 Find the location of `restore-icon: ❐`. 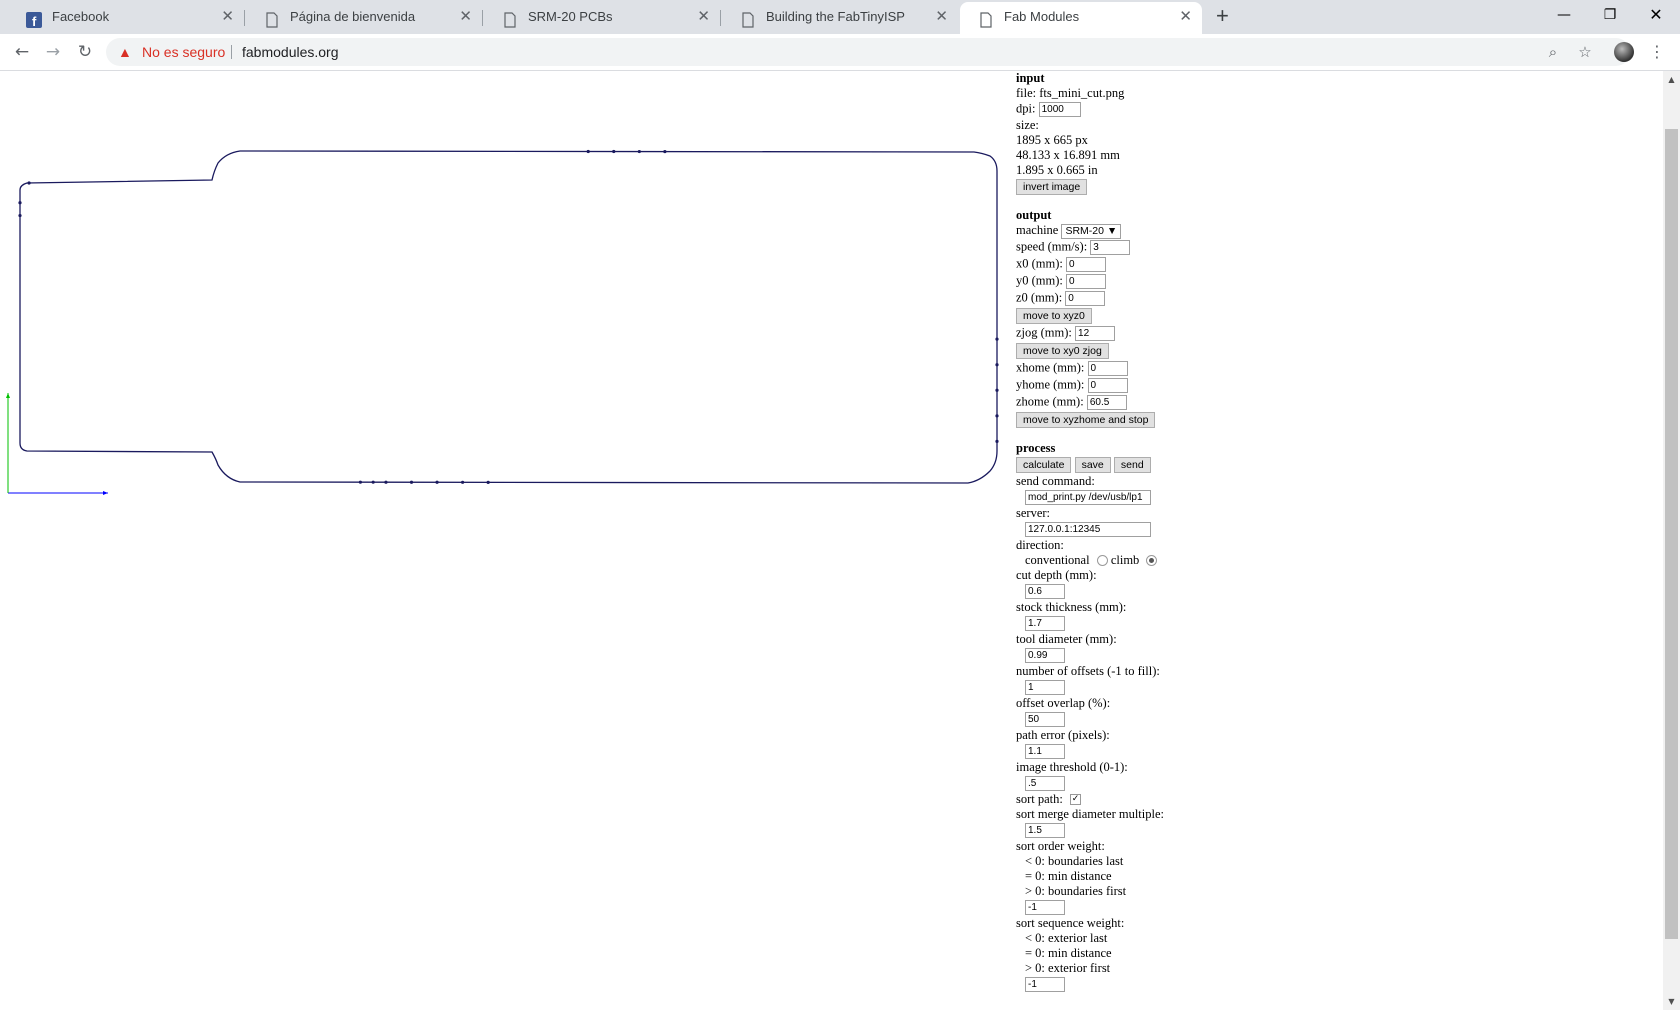

restore-icon: ❐ is located at coordinates (1610, 15).